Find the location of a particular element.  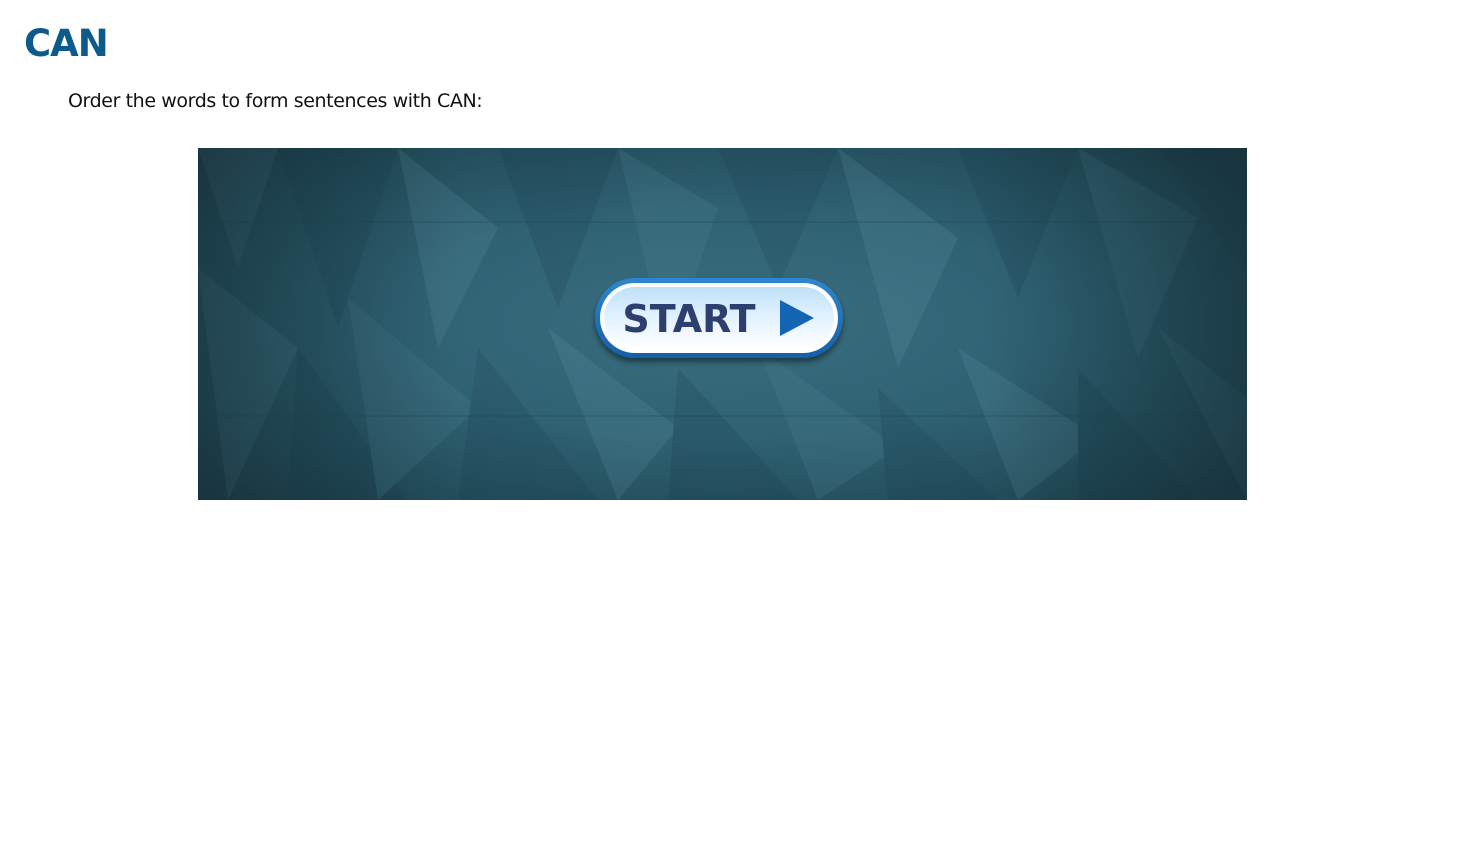

start-button-face: START is located at coordinates (719, 318).